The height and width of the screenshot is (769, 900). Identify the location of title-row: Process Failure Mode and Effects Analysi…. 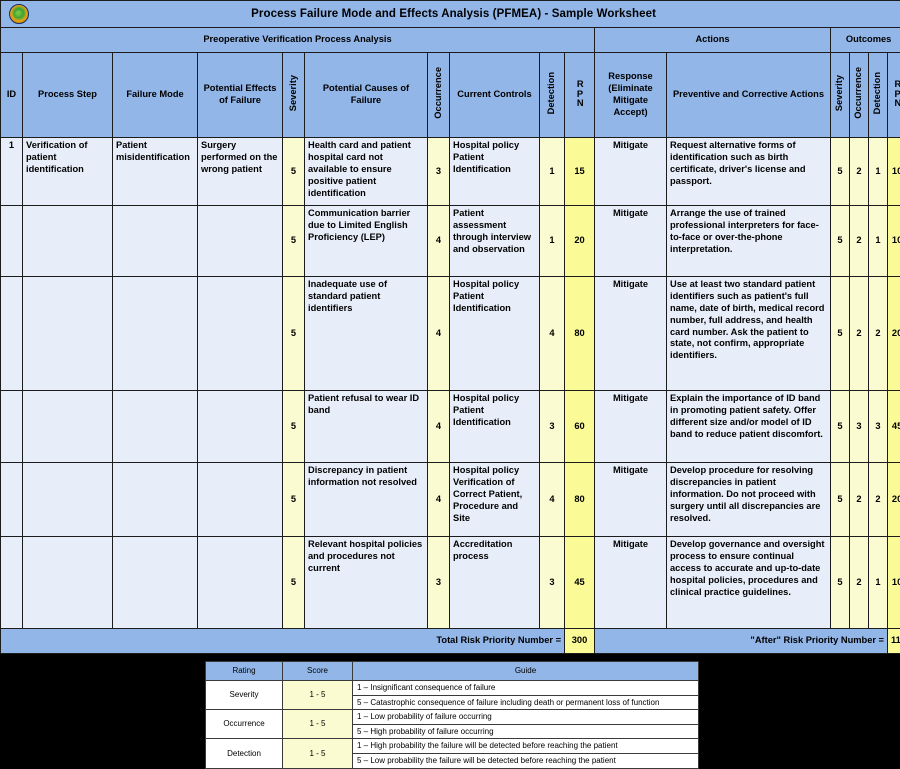
(450, 14).